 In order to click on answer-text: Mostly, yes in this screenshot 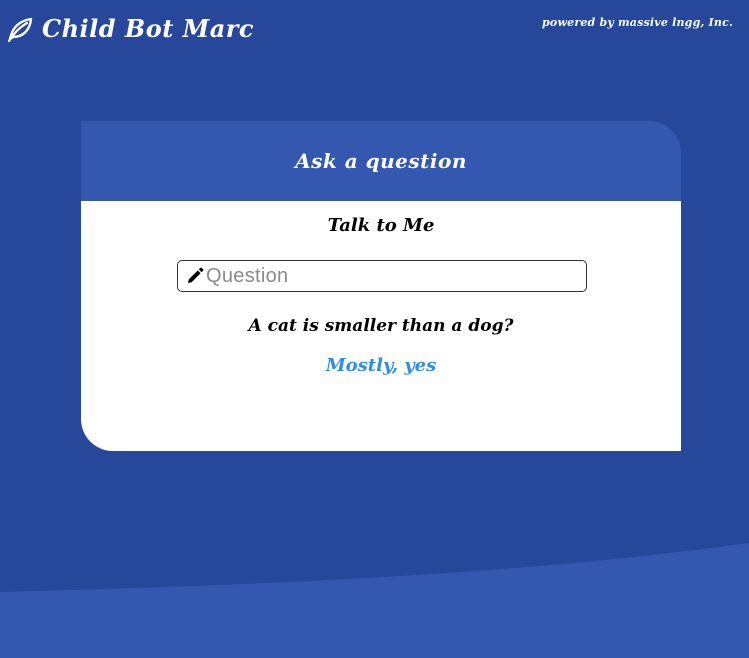, I will do `click(381, 365)`.